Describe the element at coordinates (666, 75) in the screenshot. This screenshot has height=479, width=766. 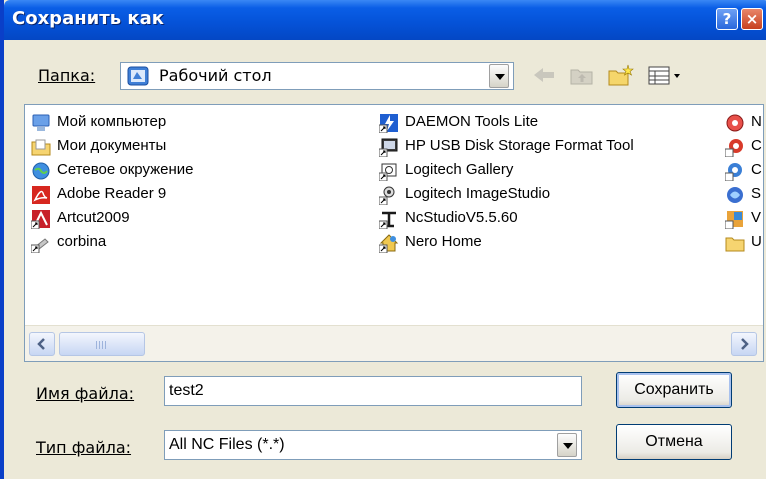
I see `view-menu-icon` at that location.